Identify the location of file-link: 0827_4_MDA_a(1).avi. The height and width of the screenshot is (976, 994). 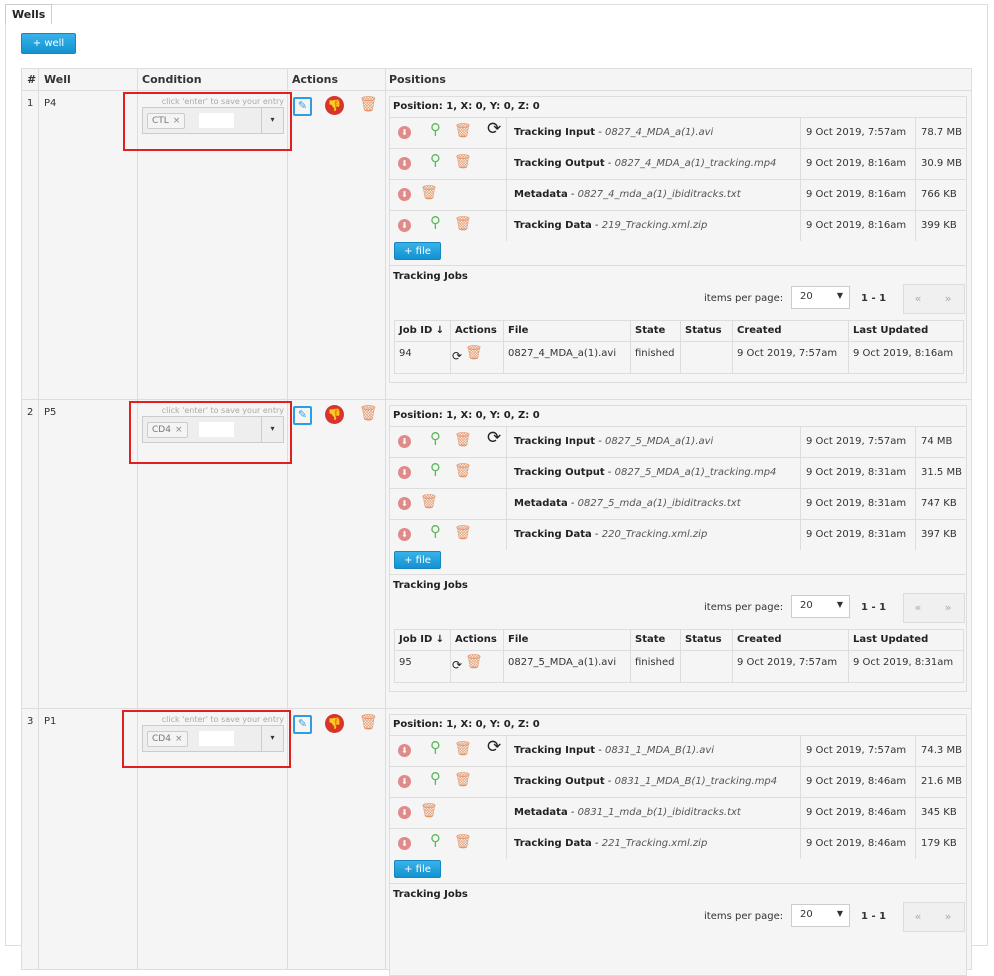
(659, 132).